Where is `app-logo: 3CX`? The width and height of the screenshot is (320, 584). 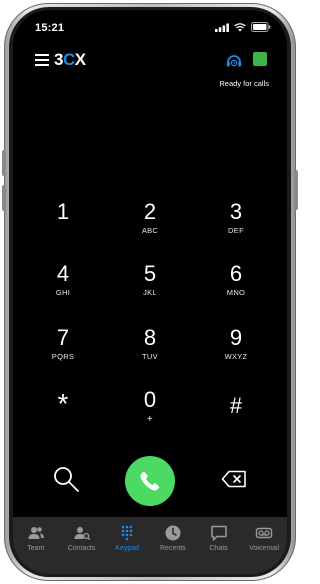
app-logo: 3CX is located at coordinates (70, 59).